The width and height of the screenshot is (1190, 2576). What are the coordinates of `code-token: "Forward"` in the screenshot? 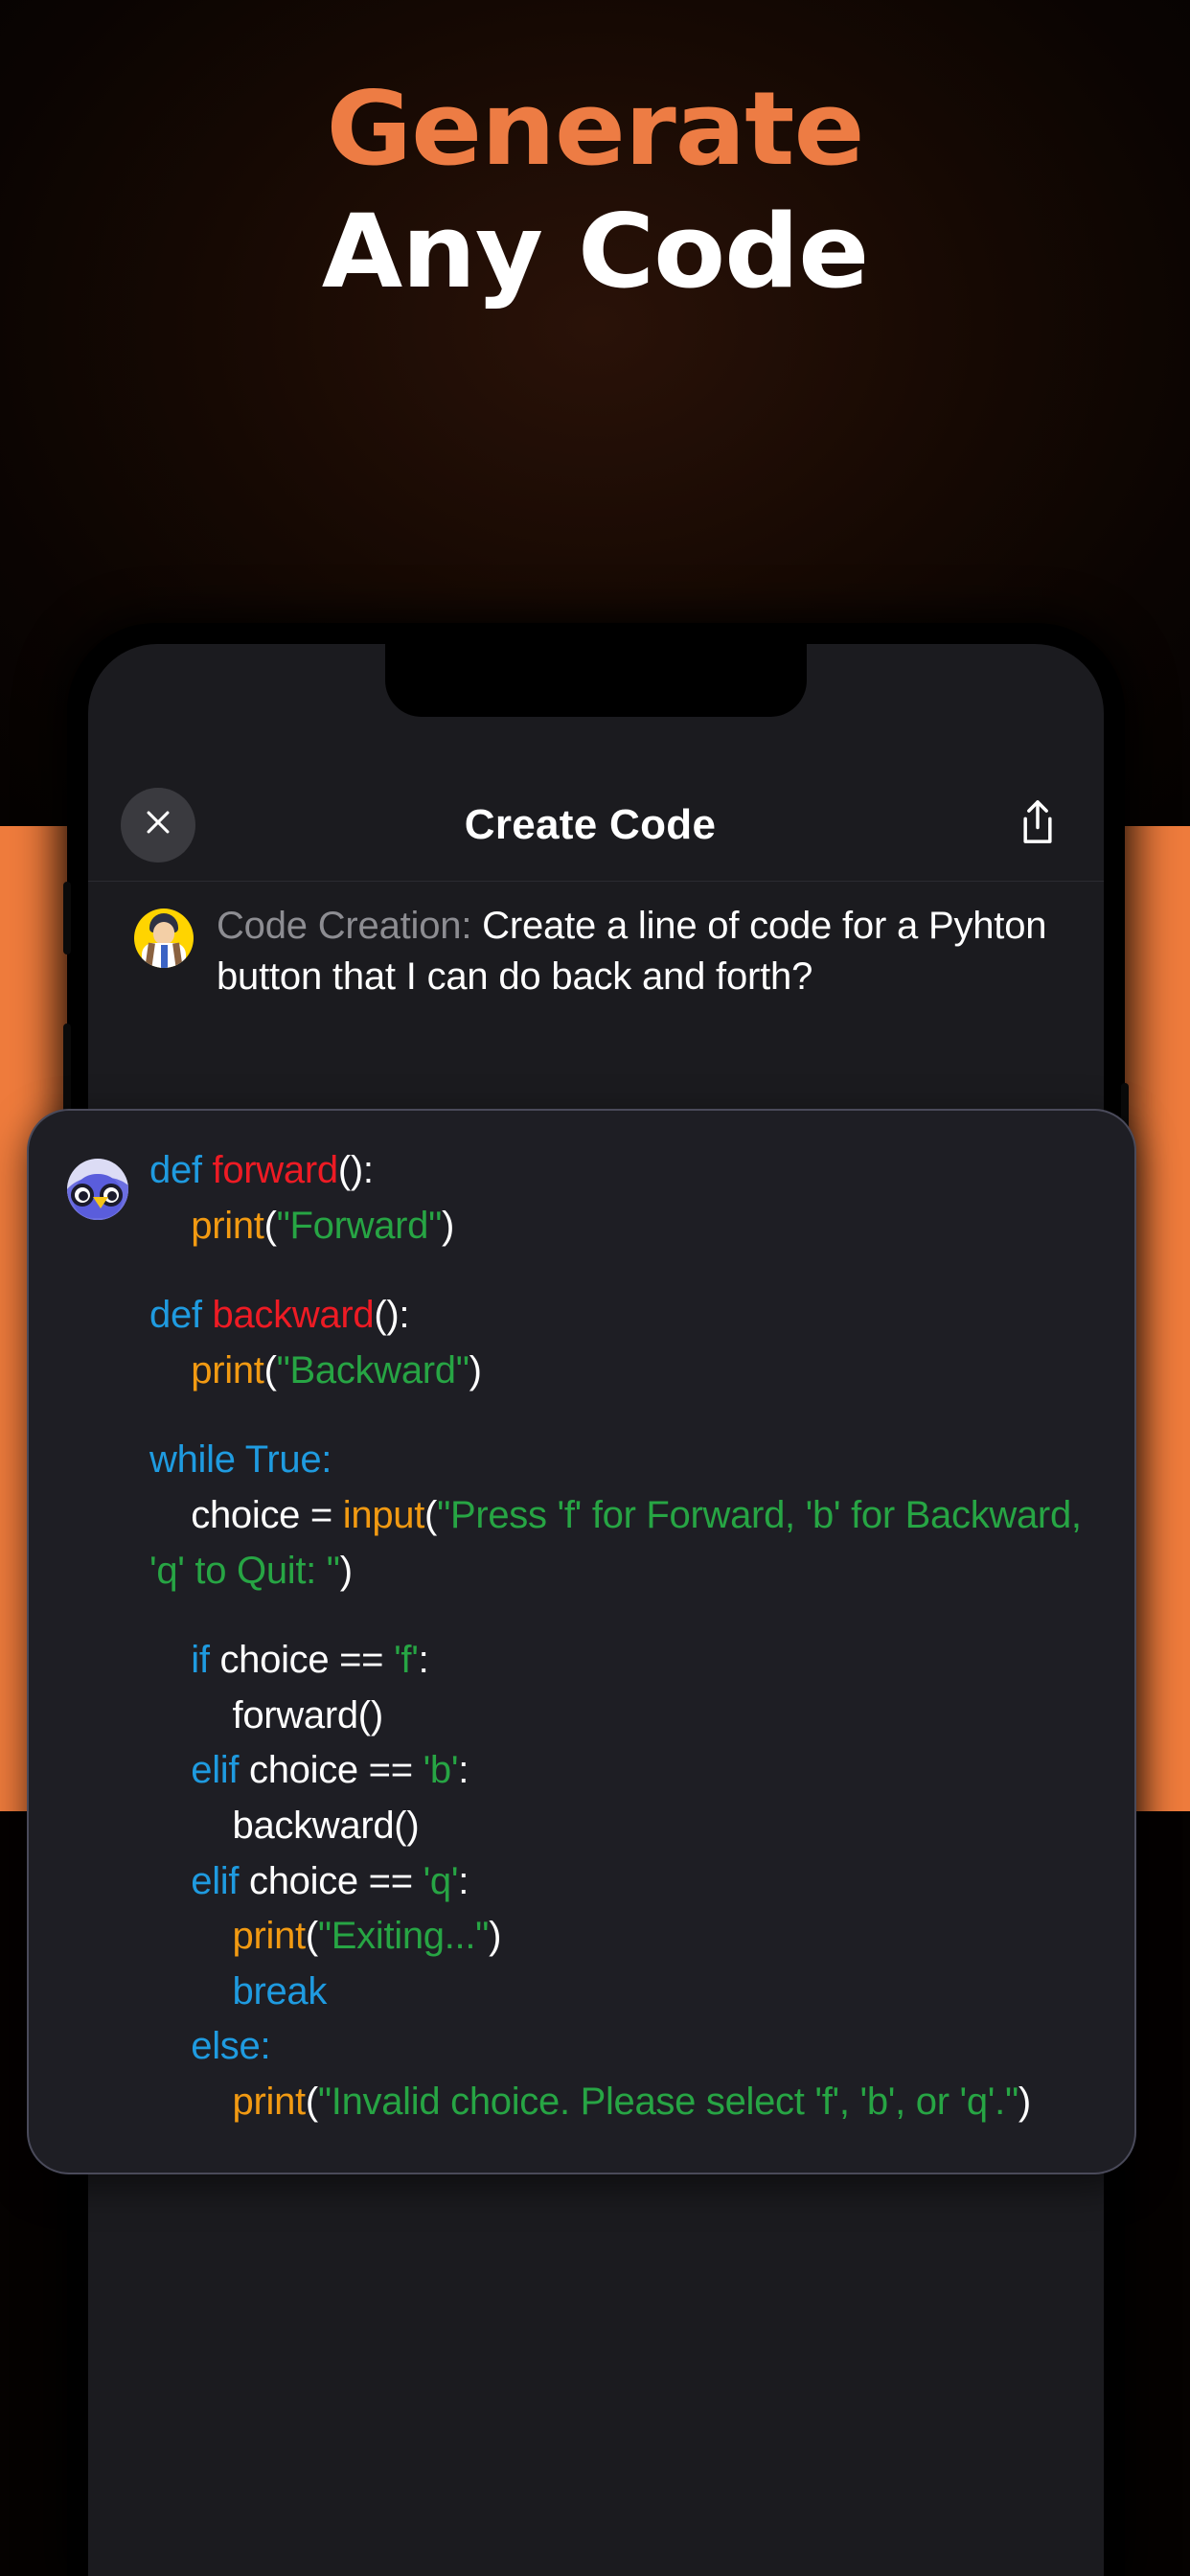 It's located at (359, 1225).